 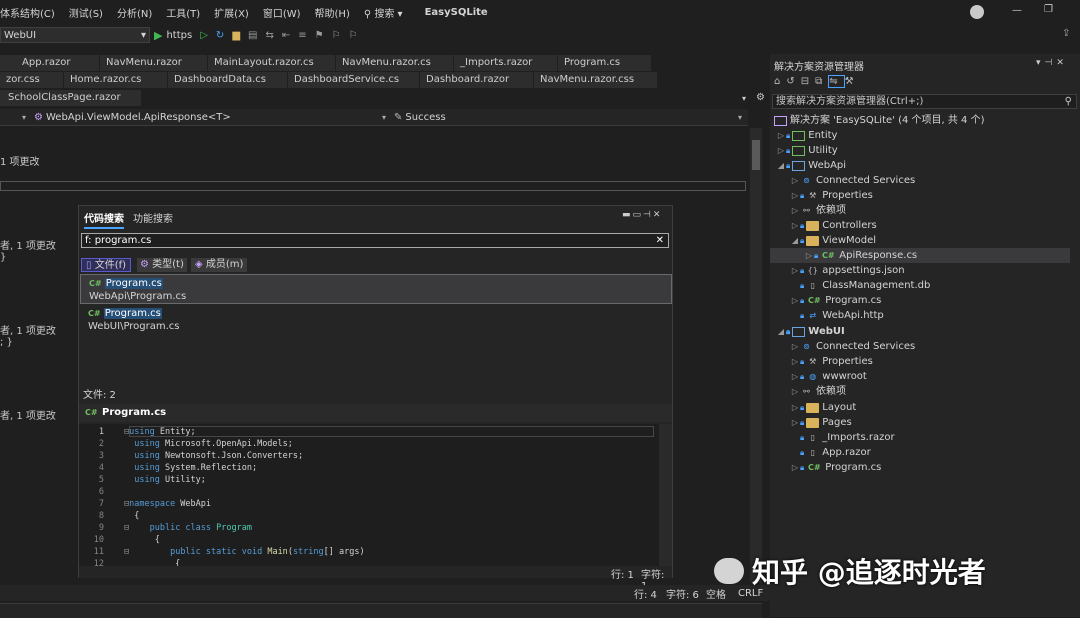 I want to click on tree-project-webui: ◢ 🔒︎ WebUI, so click(x=810, y=331).